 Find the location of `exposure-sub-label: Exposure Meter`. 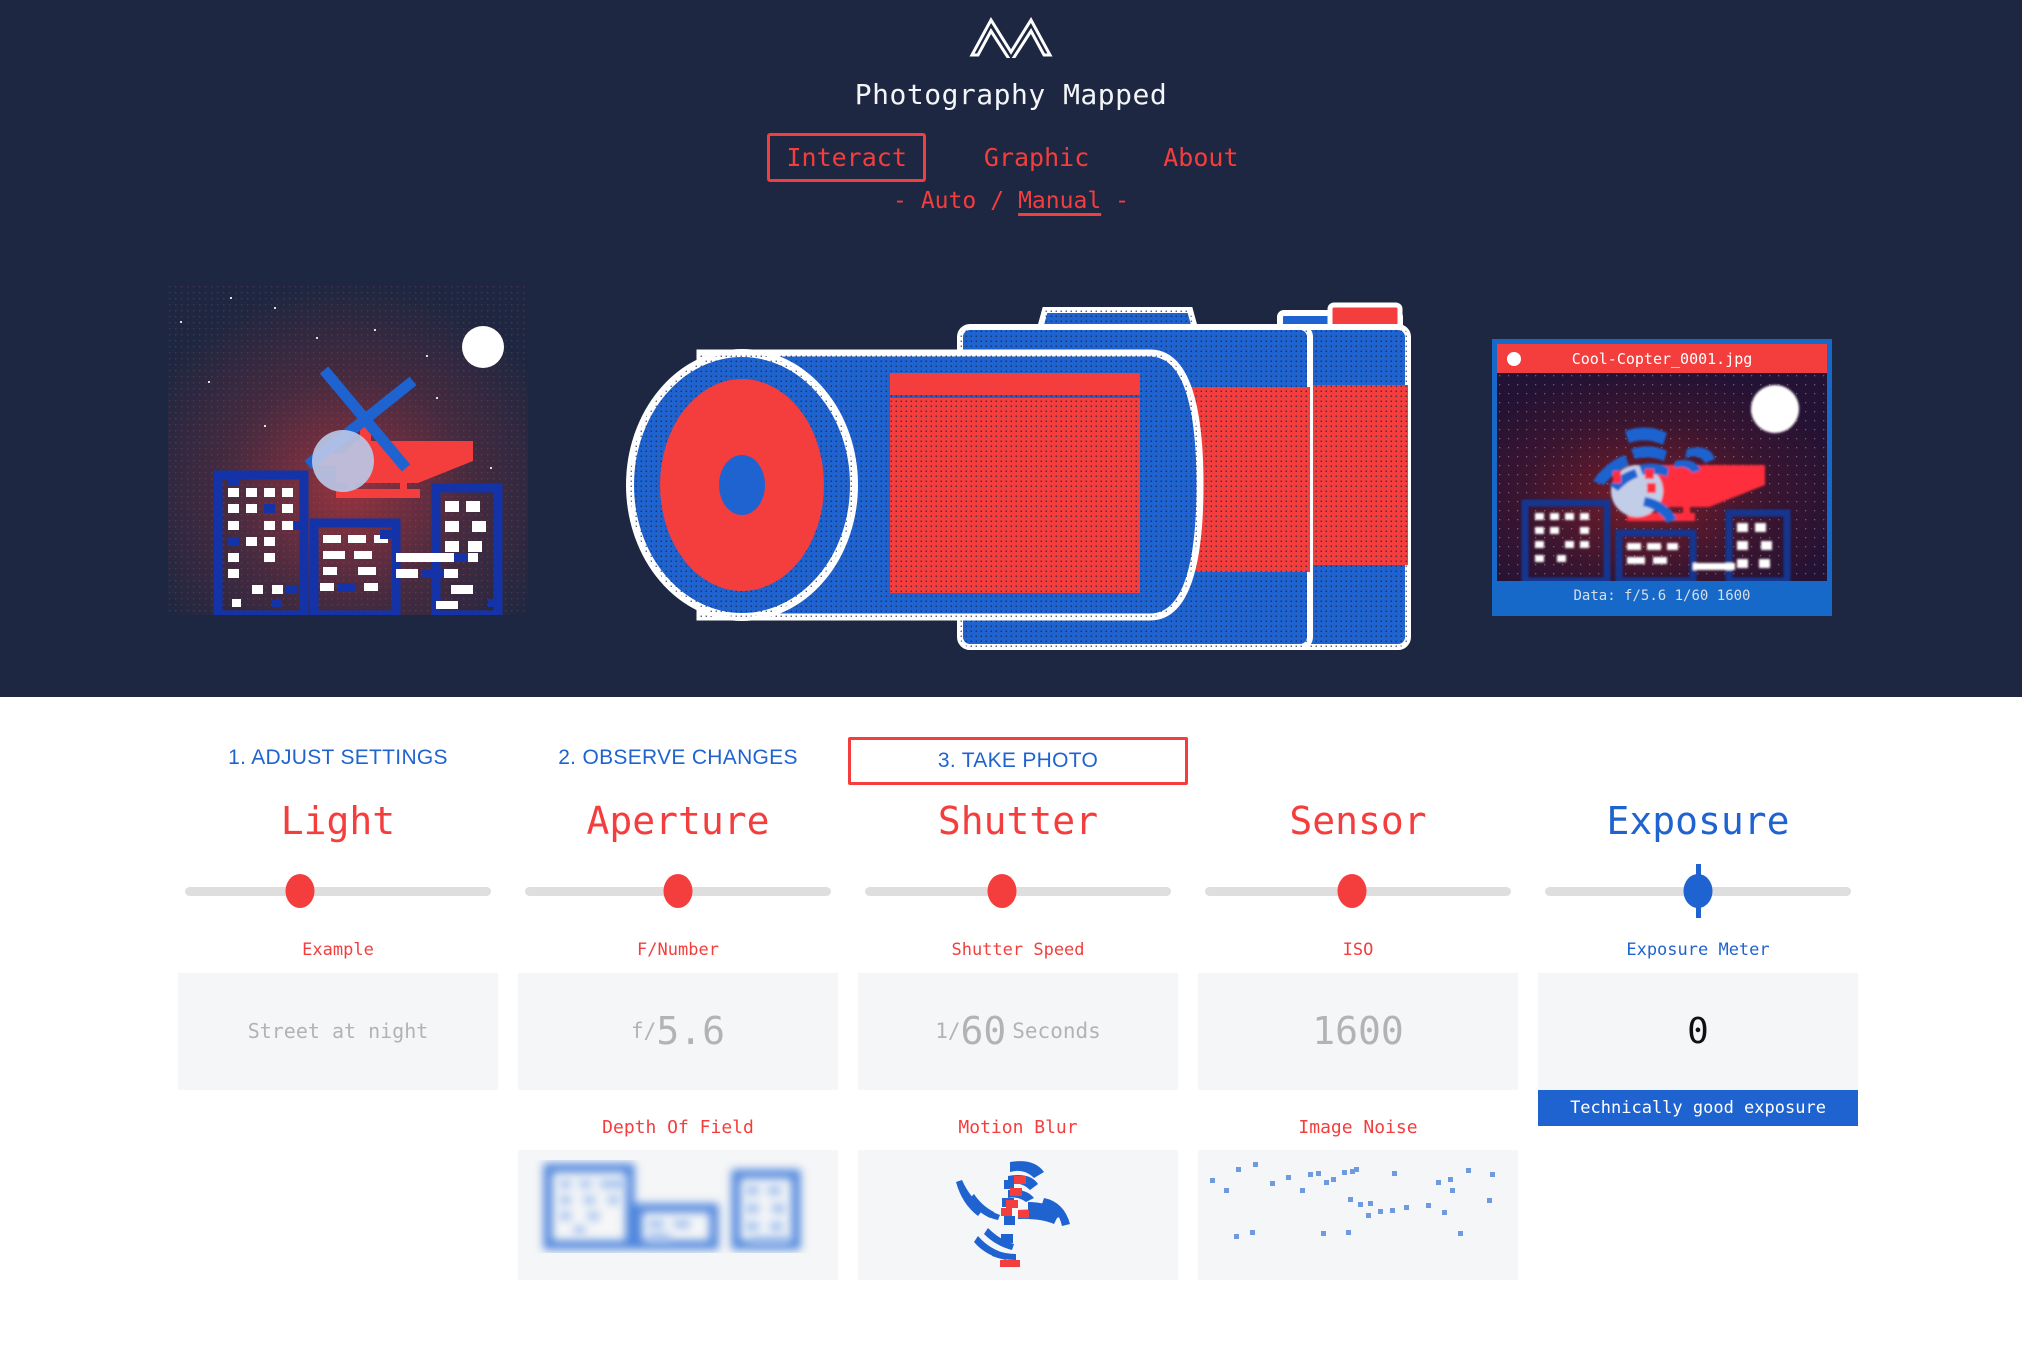

exposure-sub-label: Exposure Meter is located at coordinates (1698, 949).